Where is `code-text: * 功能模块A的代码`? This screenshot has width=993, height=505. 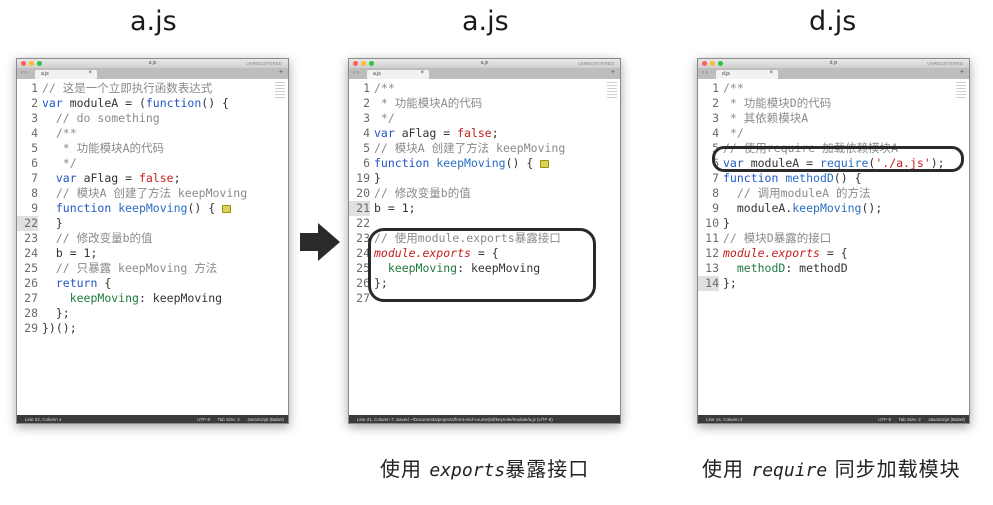
code-text: * 功能模块A的代码 is located at coordinates (428, 103).